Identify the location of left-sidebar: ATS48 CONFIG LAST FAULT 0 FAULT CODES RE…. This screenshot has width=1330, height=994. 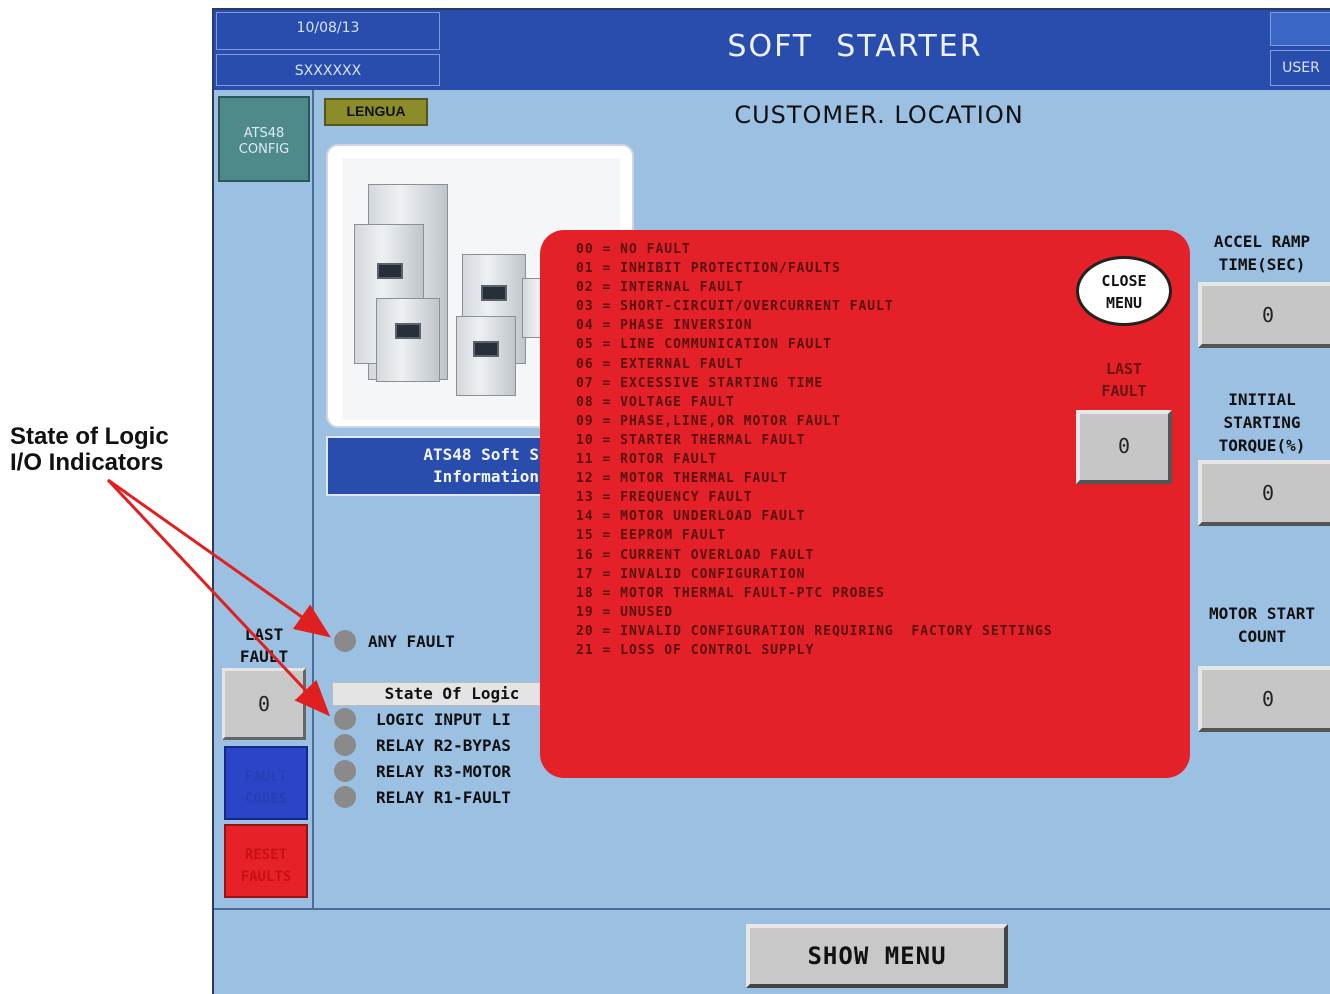
(264, 499).